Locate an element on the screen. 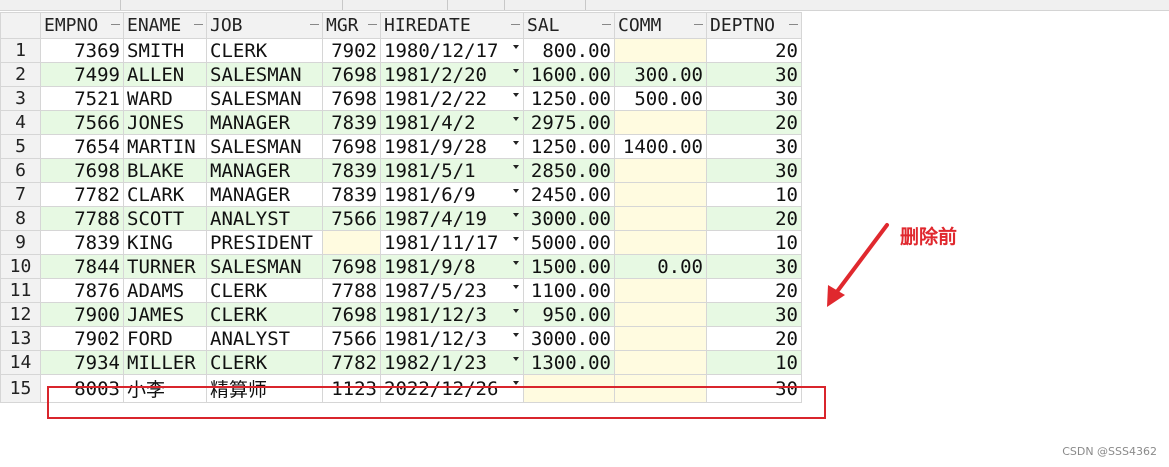 The image size is (1169, 467). table-row: 7 7782 CLARK MANAGER 7839 1981/6/9 2450.00 10 is located at coordinates (401, 194).